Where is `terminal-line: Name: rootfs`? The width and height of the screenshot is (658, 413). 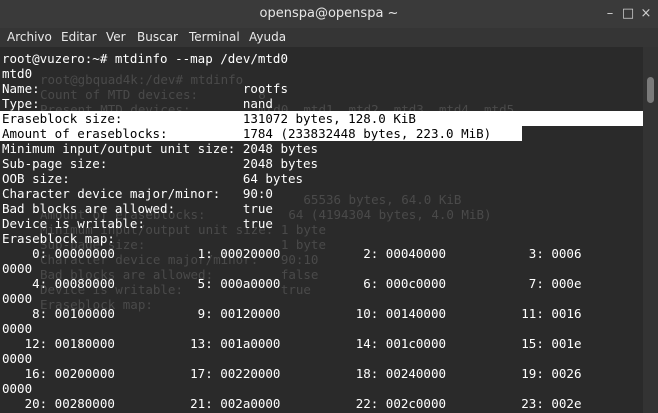
terminal-line: Name: rootfs is located at coordinates (145, 88).